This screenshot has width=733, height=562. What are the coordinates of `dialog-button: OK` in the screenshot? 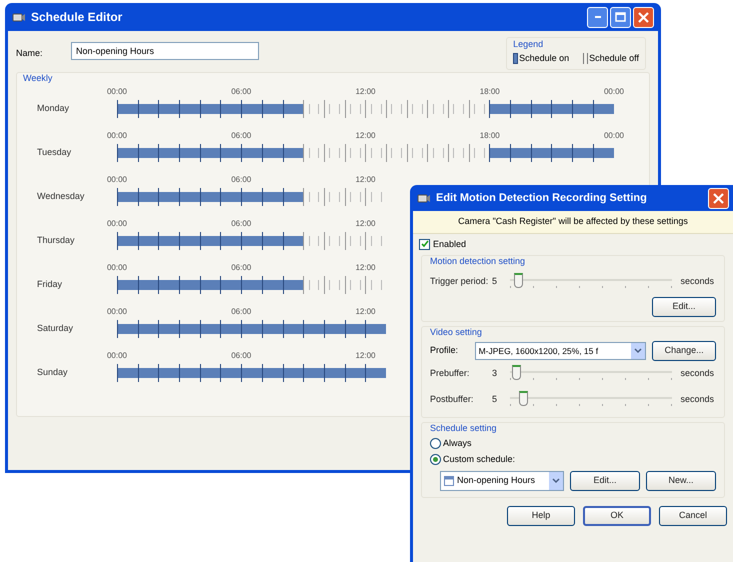 It's located at (617, 516).